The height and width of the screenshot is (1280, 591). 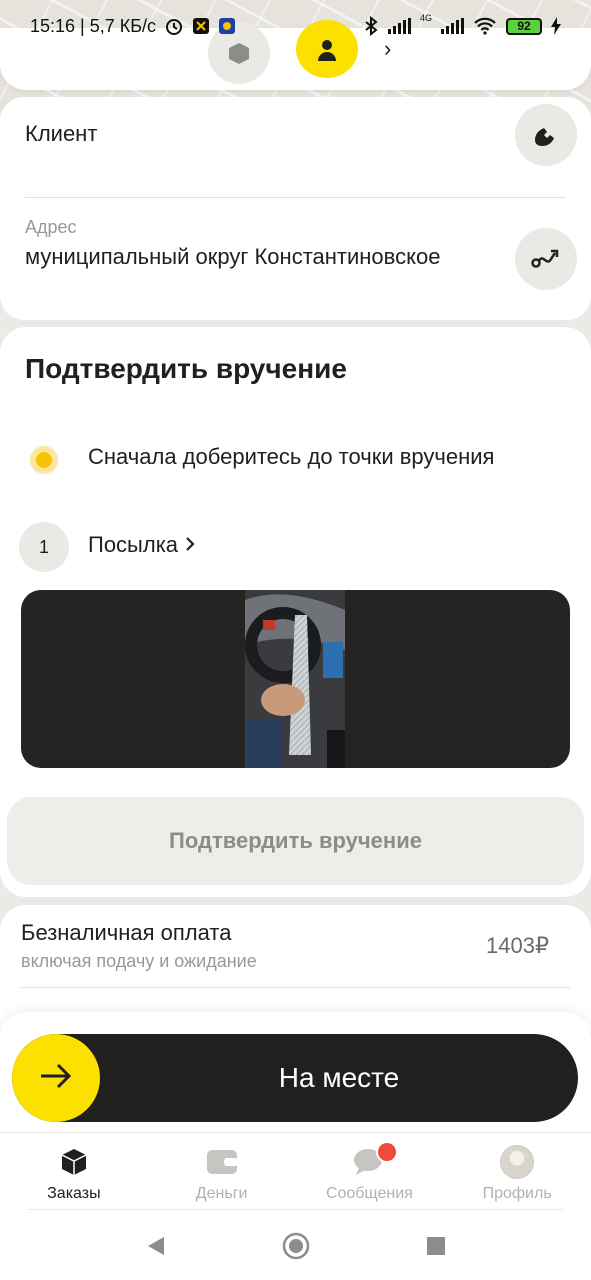 What do you see at coordinates (61, 133) in the screenshot?
I see `client-label: Клиент` at bounding box center [61, 133].